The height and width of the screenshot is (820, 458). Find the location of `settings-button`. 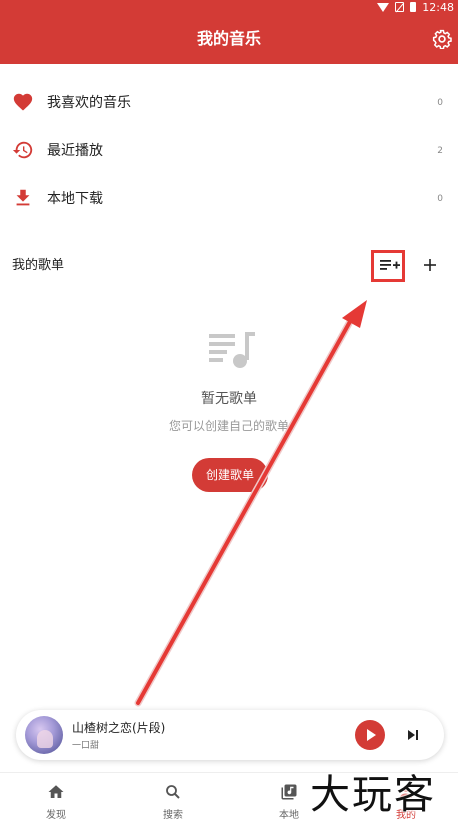

settings-button is located at coordinates (442, 39).